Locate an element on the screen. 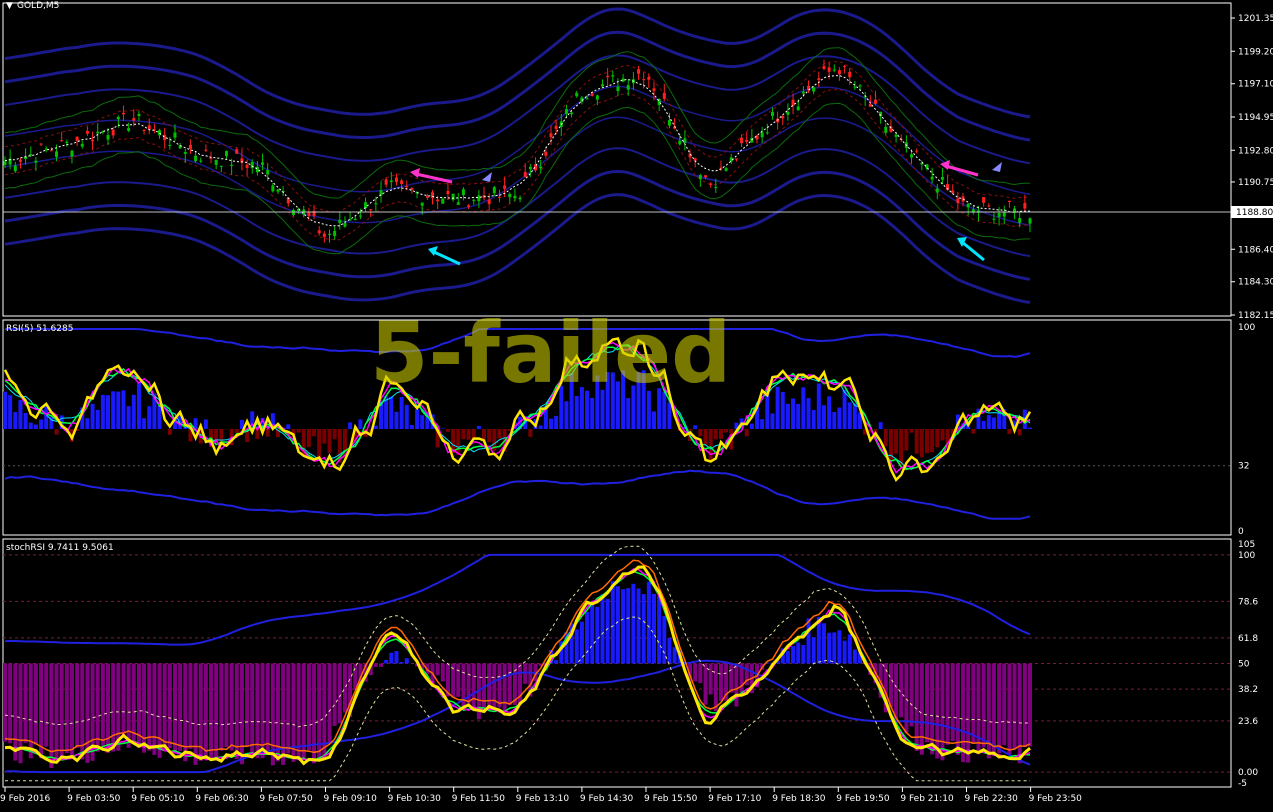  rsi-label: RSI(5) 51.6285 is located at coordinates (39, 329).